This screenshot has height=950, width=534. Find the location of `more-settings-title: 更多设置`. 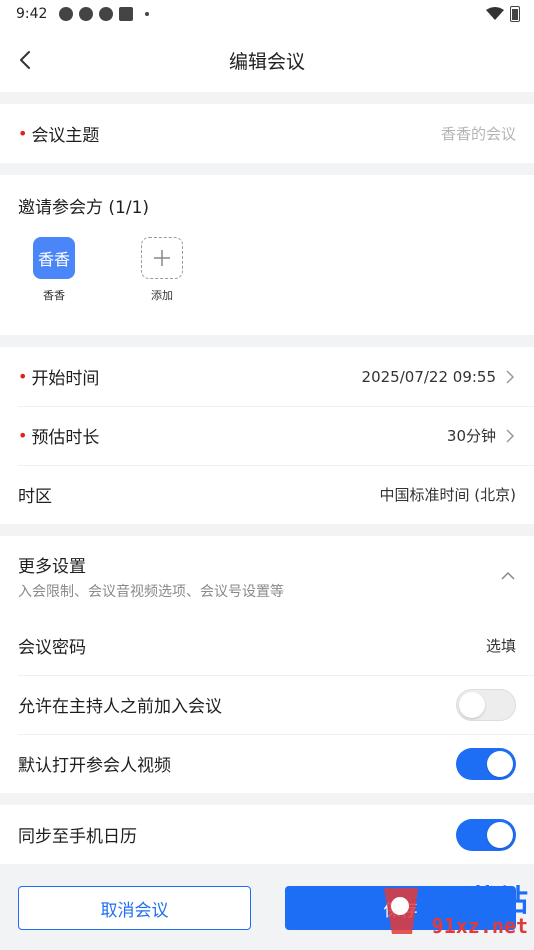

more-settings-title: 更多设置 is located at coordinates (52, 566).